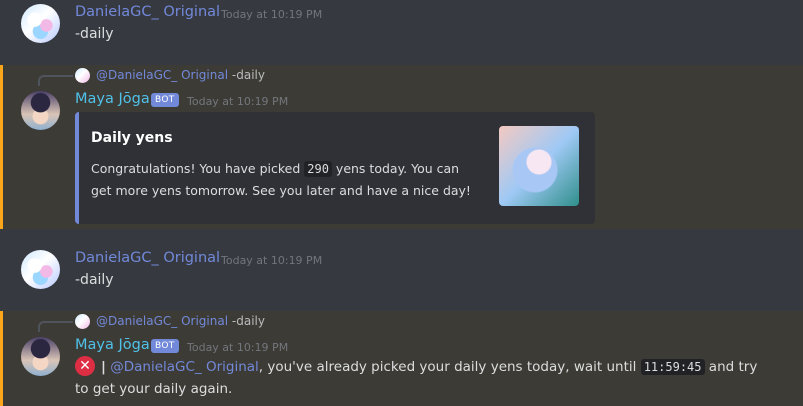  I want to click on inline-code: 290, so click(318, 169).